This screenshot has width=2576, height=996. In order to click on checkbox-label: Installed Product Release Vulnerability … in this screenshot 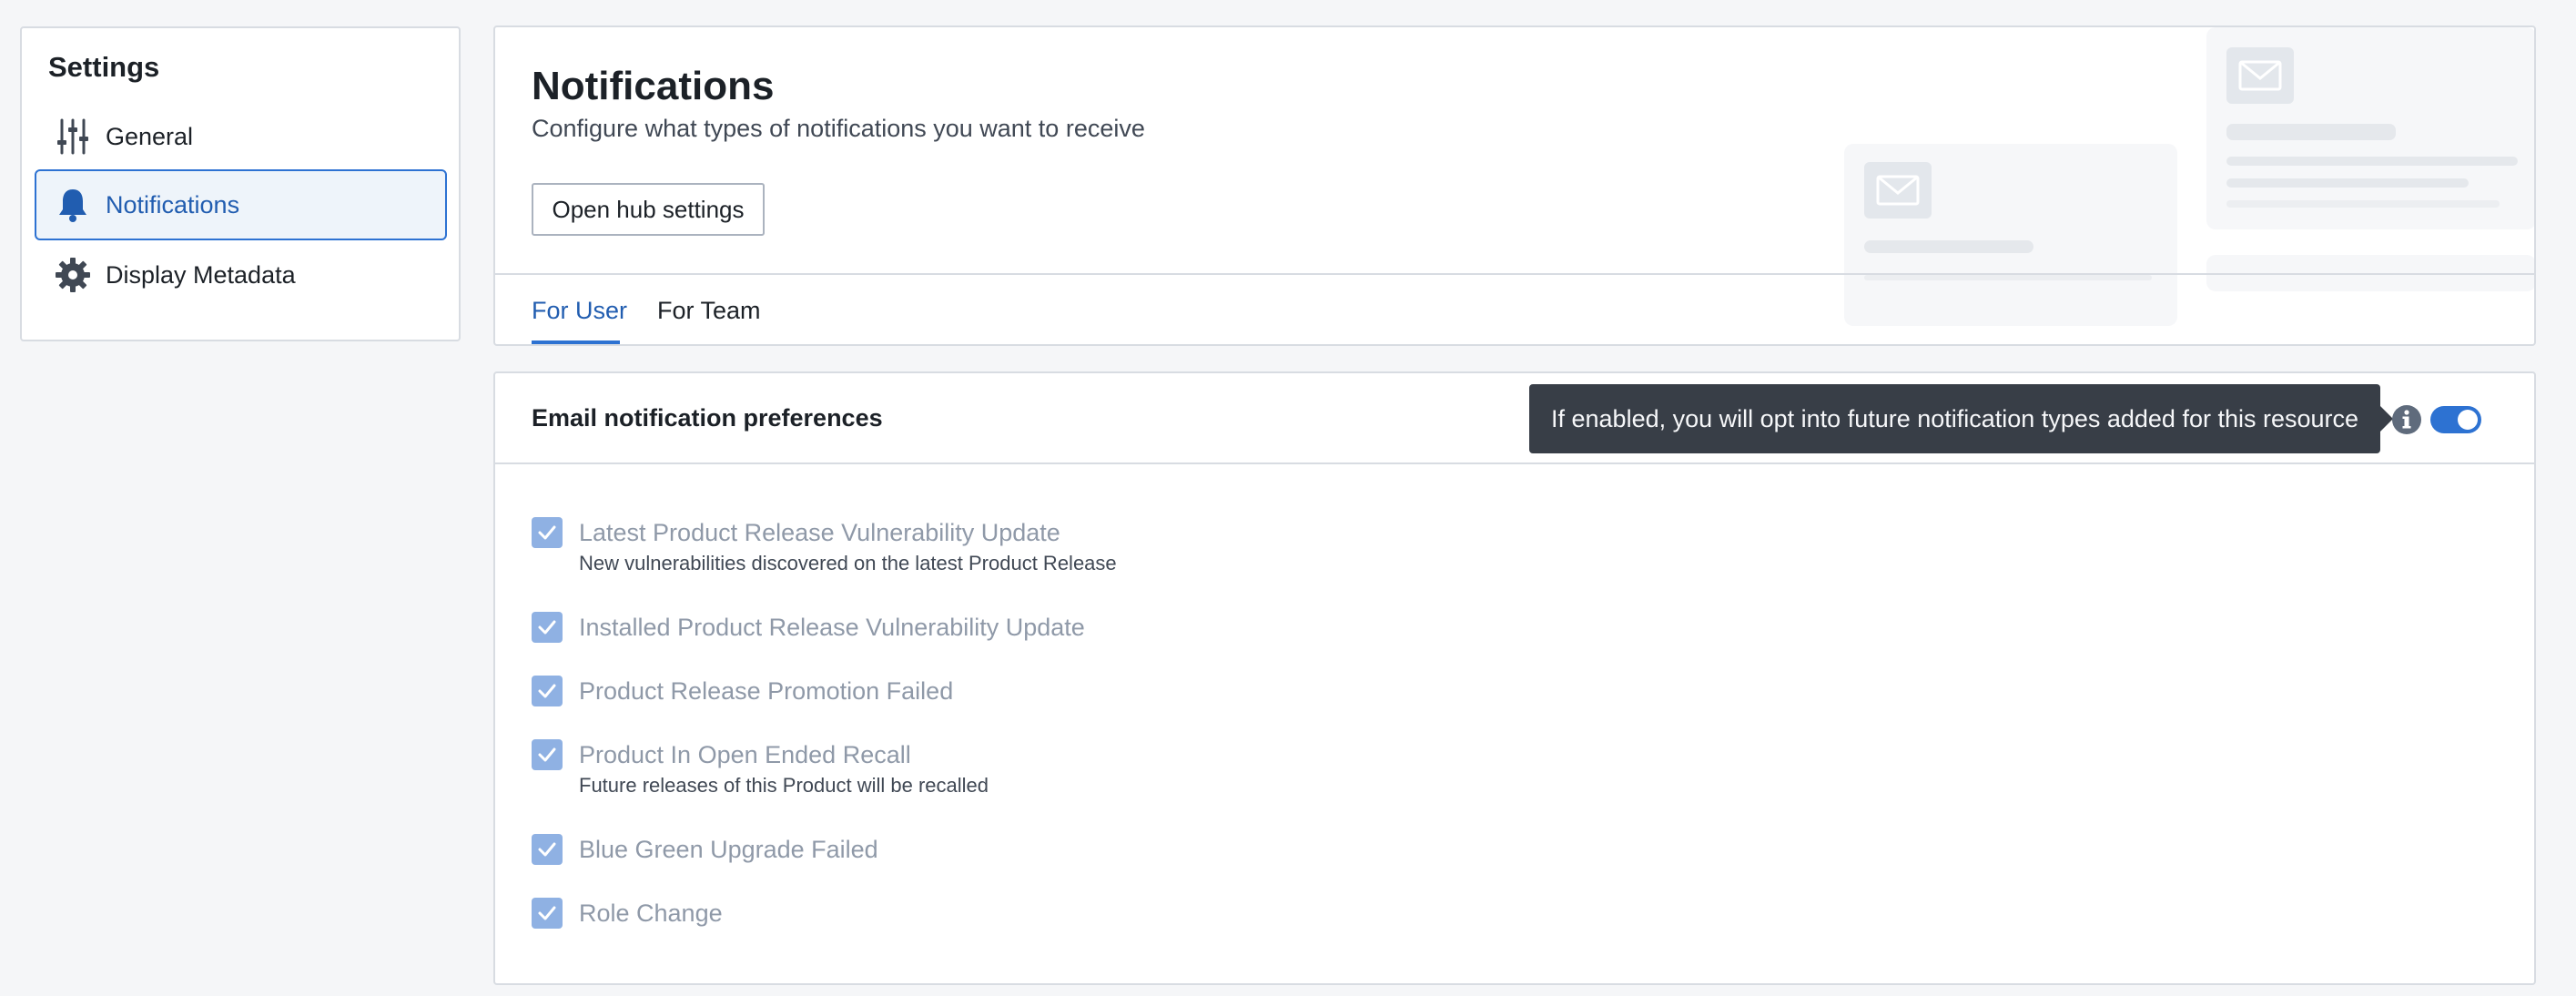, I will do `click(832, 627)`.